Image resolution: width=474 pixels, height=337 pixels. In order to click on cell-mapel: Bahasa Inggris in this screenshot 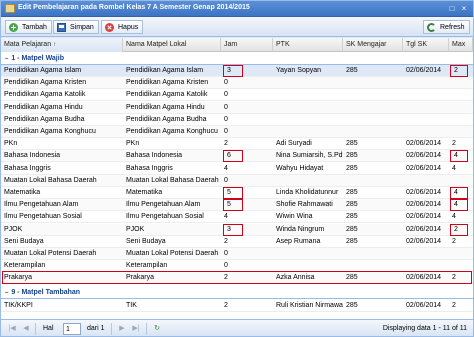, I will do `click(62, 169)`.